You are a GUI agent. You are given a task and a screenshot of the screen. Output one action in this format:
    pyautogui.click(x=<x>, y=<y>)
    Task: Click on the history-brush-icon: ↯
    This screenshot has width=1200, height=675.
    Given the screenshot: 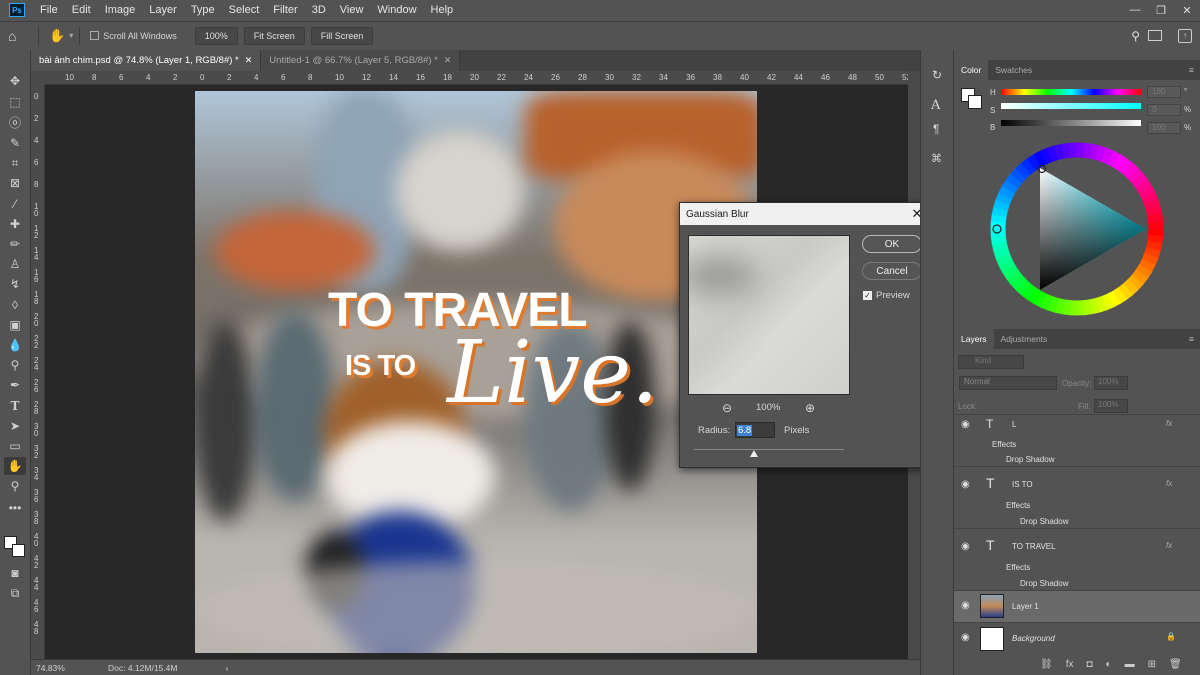 What is the action you would take?
    pyautogui.click(x=15, y=284)
    